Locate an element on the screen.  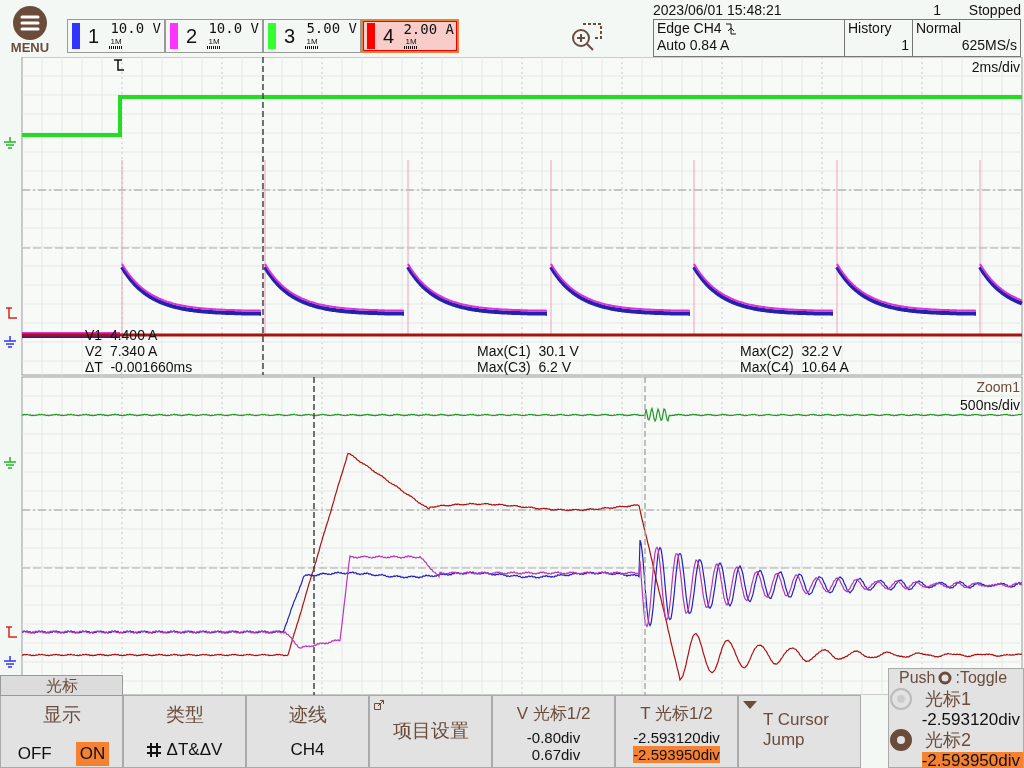
caret-icon is located at coordinates (750, 705).